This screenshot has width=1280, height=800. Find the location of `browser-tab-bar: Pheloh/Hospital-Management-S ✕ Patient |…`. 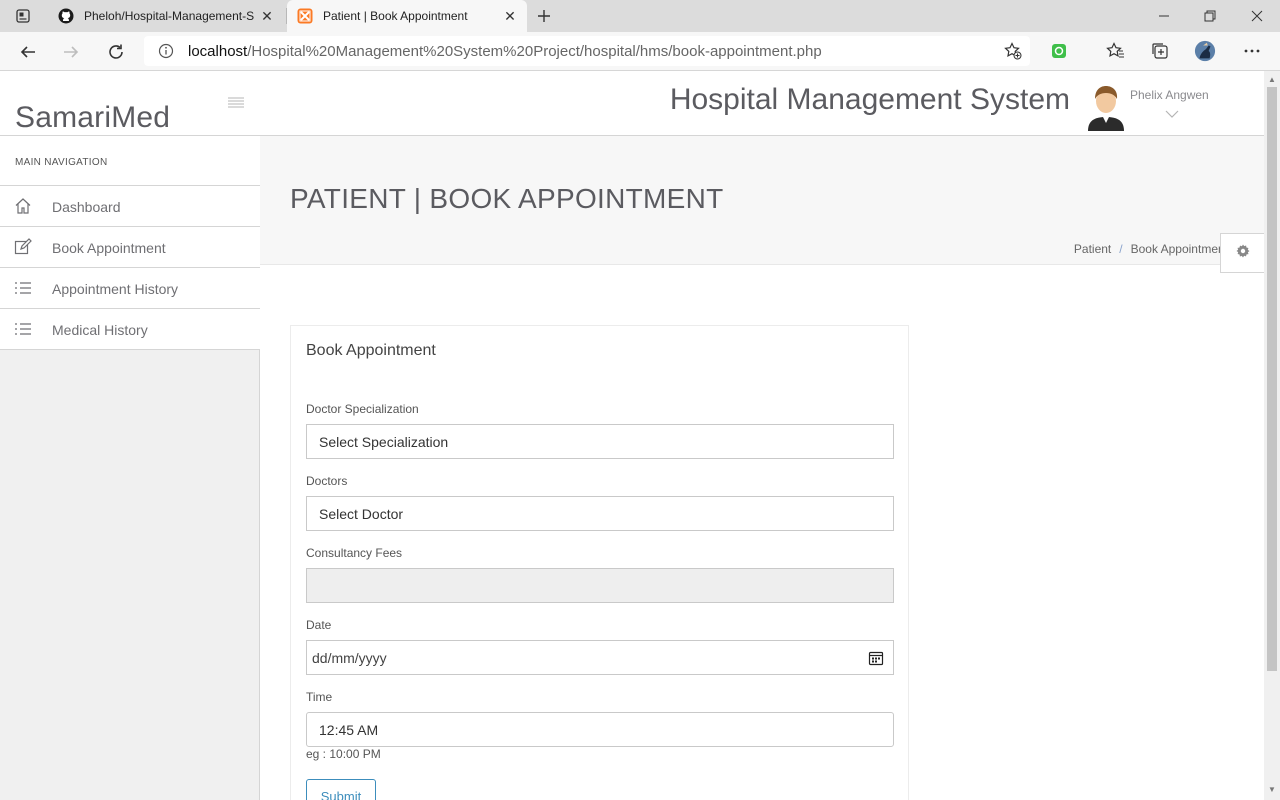

browser-tab-bar: Pheloh/Hospital-Management-S ✕ Patient |… is located at coordinates (640, 16).